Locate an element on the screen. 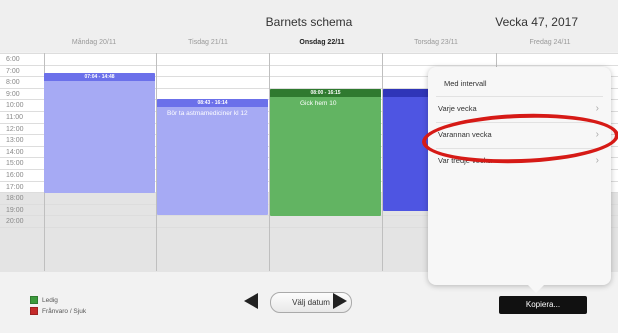  day-header-friday: Fredag 24/11 is located at coordinates (550, 46).